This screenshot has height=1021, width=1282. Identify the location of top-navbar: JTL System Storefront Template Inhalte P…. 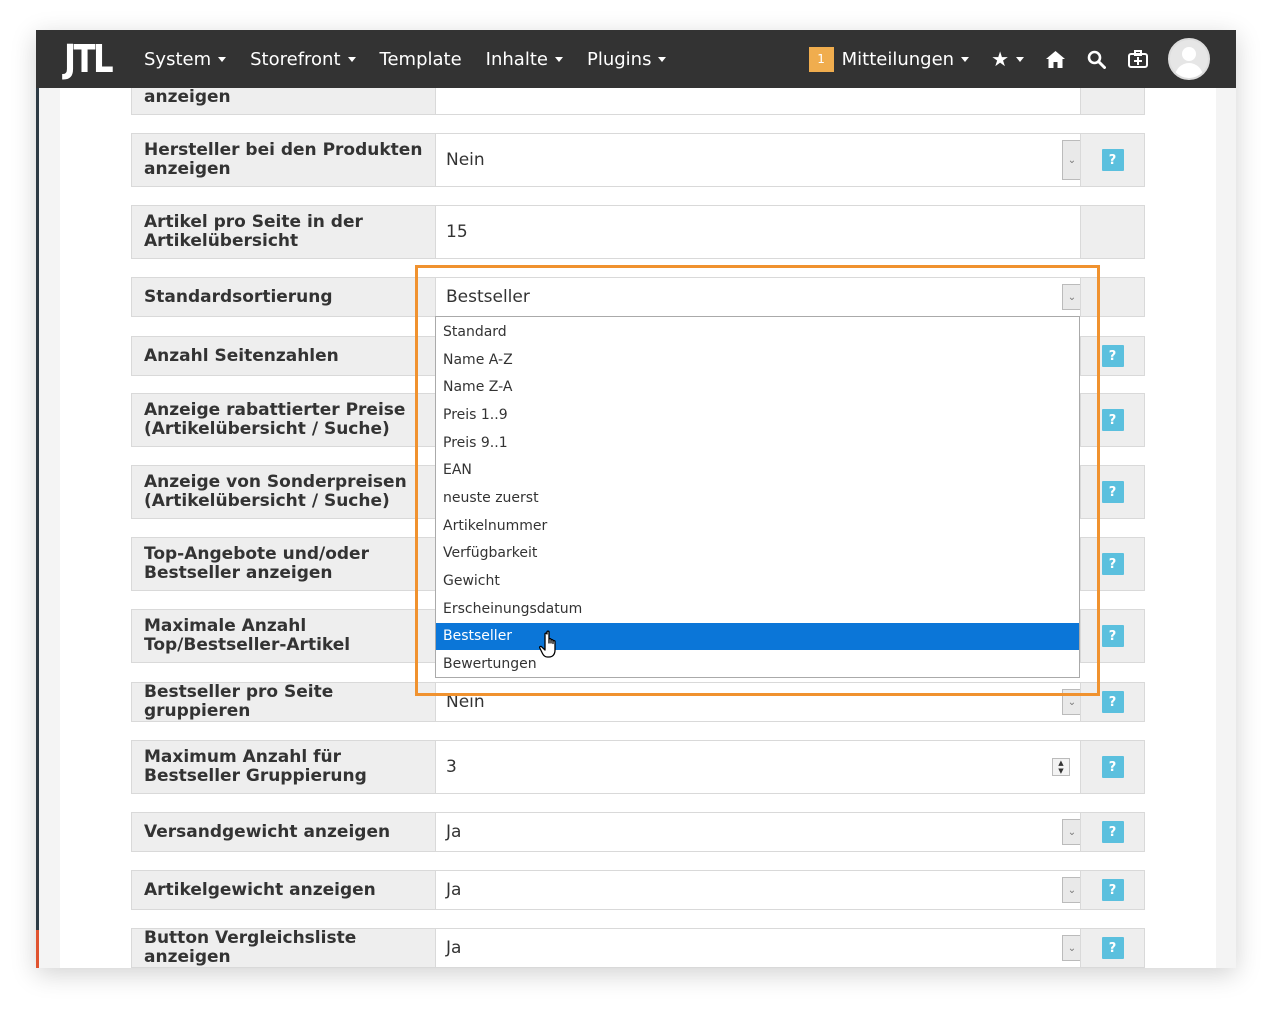
(636, 59).